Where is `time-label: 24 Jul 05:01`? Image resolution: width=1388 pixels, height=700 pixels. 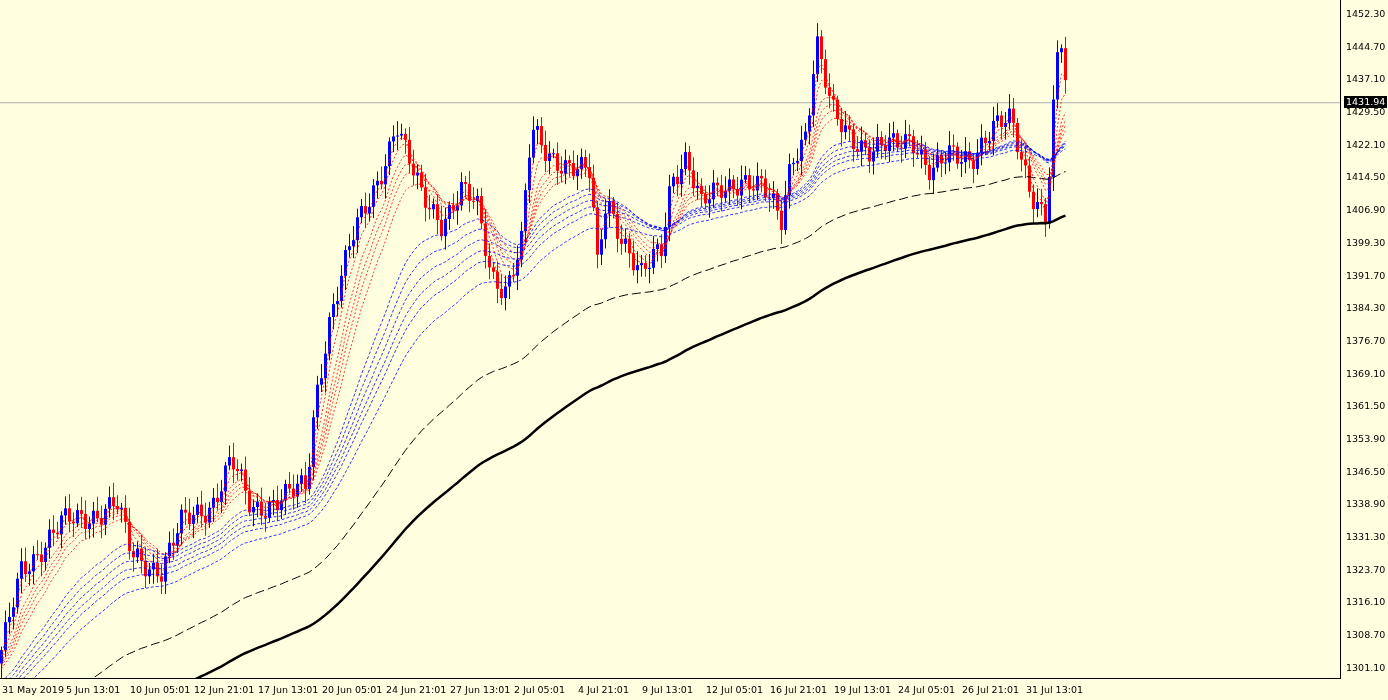
time-label: 24 Jul 05:01 is located at coordinates (927, 689).